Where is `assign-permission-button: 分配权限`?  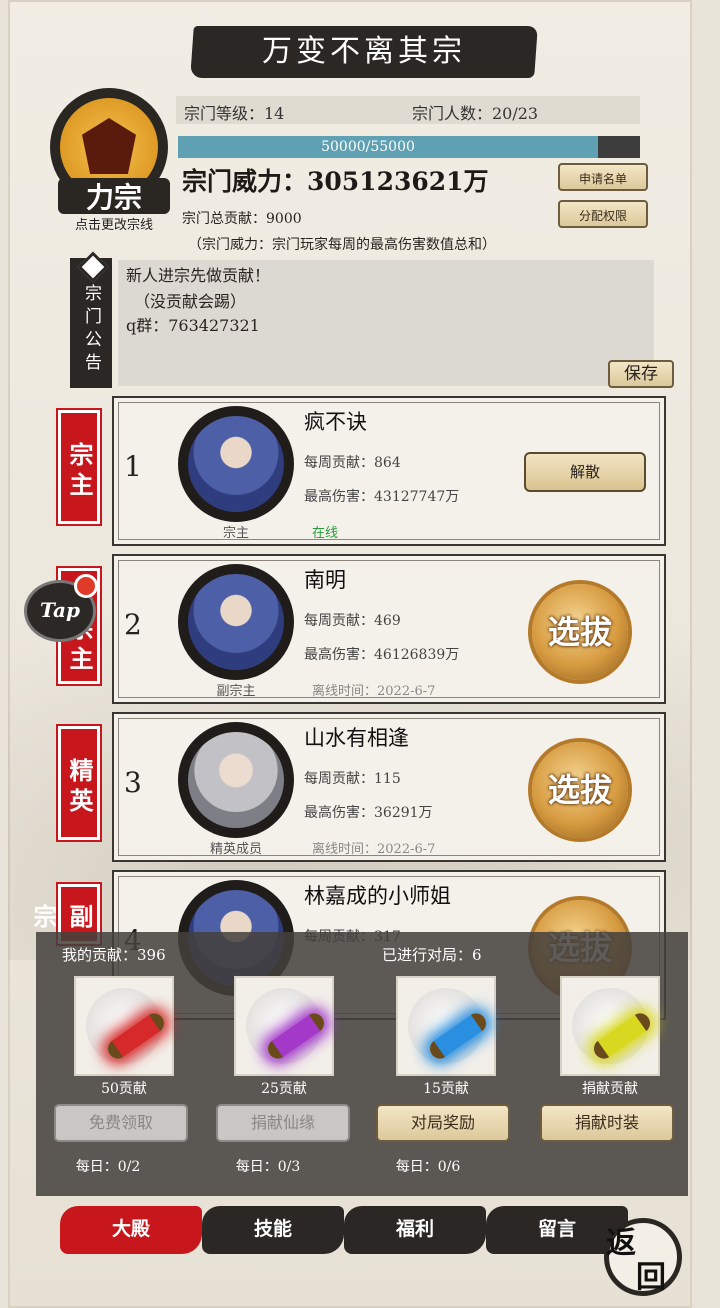
assign-permission-button: 分配权限 is located at coordinates (603, 214).